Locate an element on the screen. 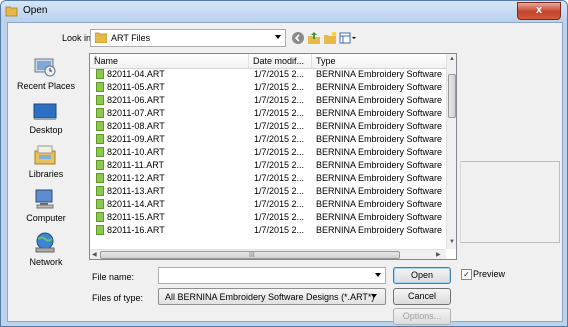 Image resolution: width=568 pixels, height=327 pixels. place-label: Recent Places is located at coordinates (46, 86).